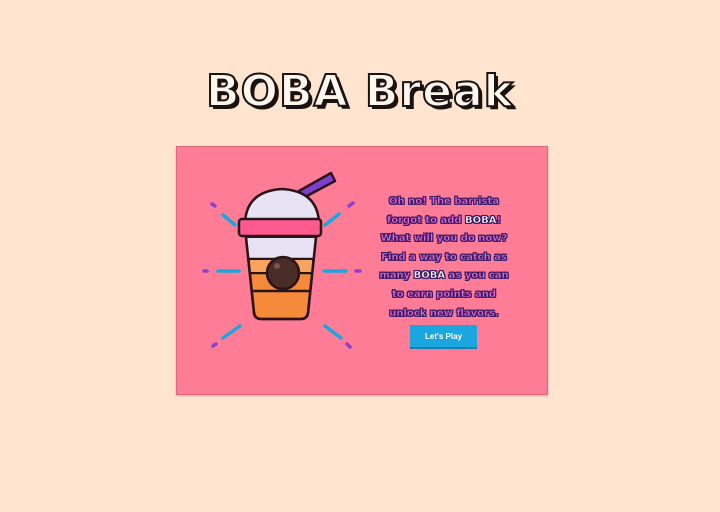 The width and height of the screenshot is (720, 512). I want to click on message-line: as you can, so click(477, 276).